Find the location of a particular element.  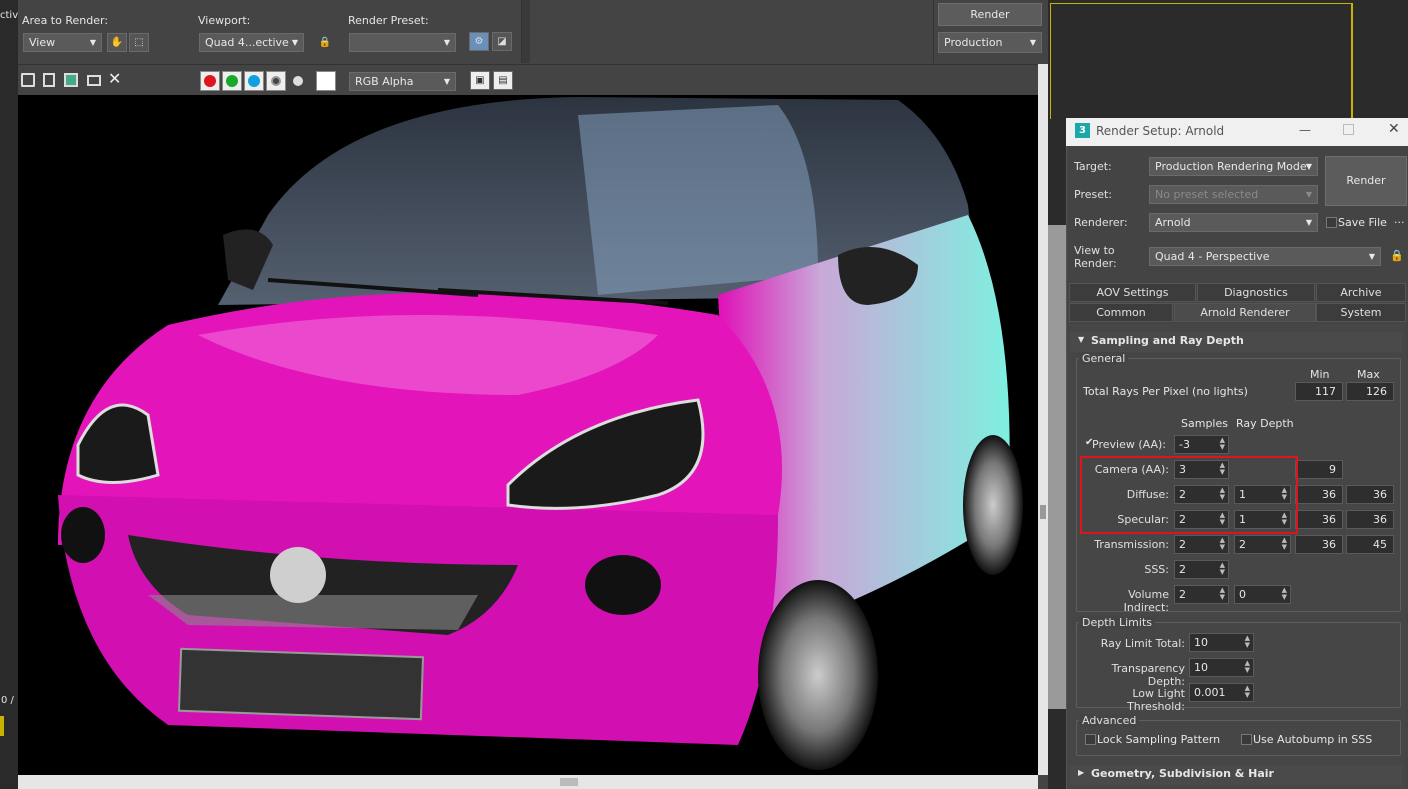

lock-sampling-checkbox is located at coordinates (1090, 739).